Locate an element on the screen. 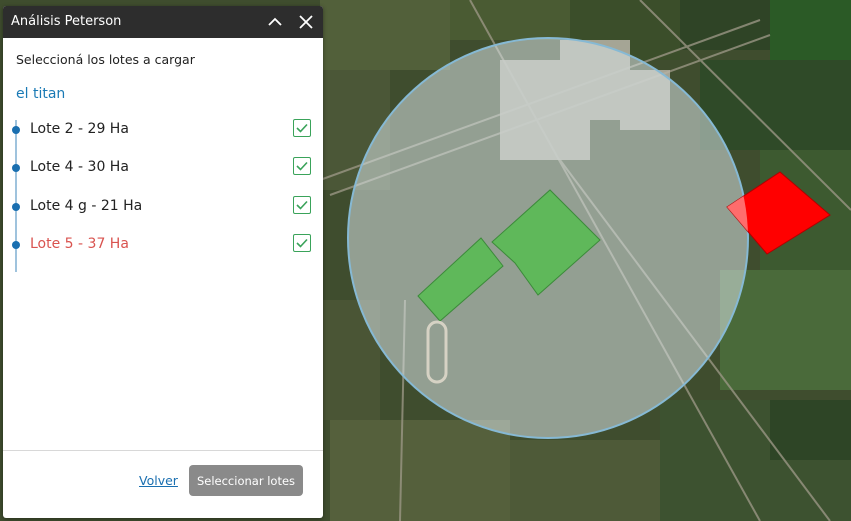 The width and height of the screenshot is (851, 521). panel-header: Análisis Peterson is located at coordinates (163, 22).